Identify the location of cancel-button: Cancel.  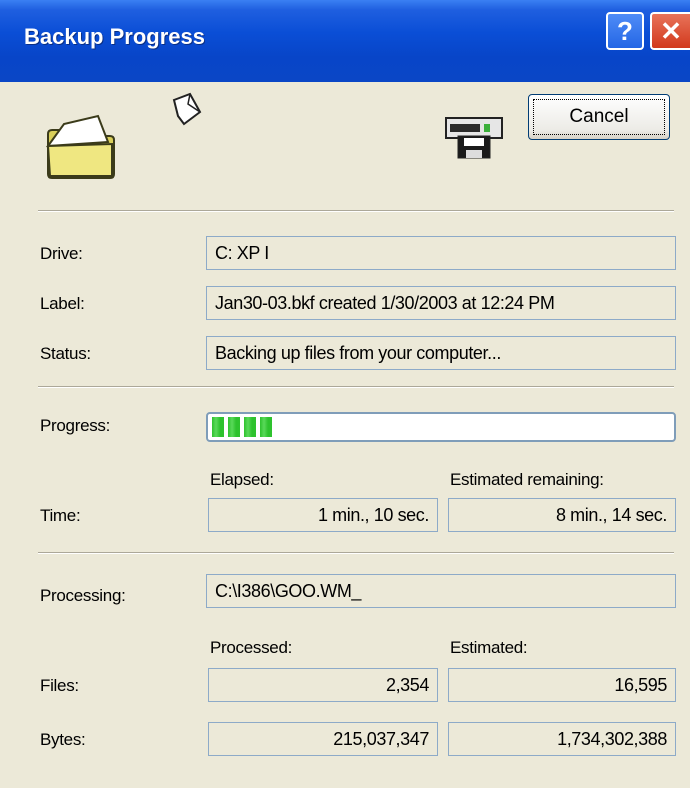
(599, 117).